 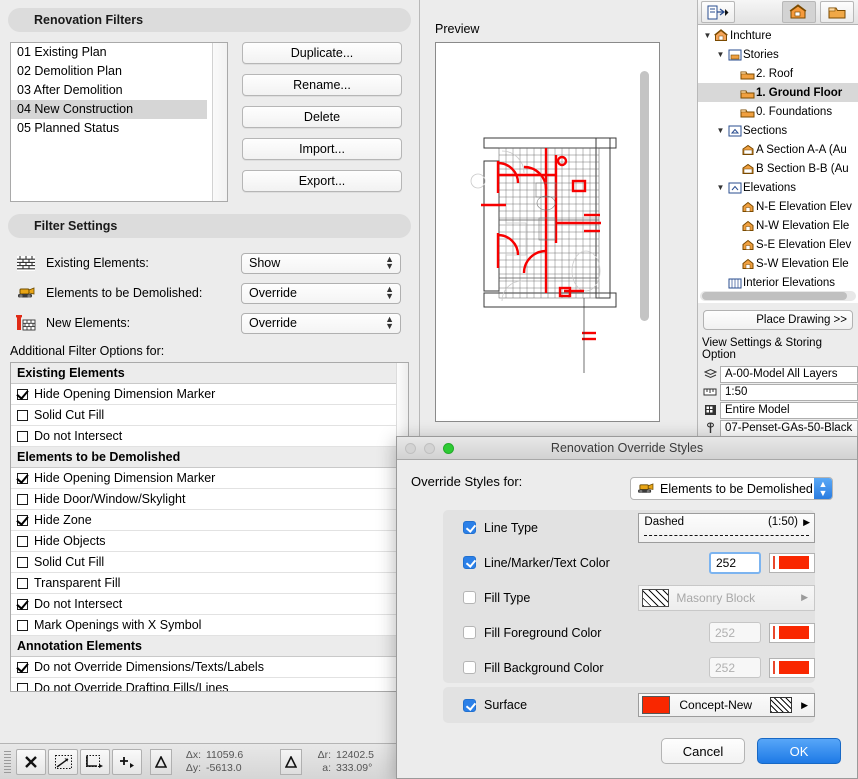 I want to click on offset-icon, so click(x=127, y=761).